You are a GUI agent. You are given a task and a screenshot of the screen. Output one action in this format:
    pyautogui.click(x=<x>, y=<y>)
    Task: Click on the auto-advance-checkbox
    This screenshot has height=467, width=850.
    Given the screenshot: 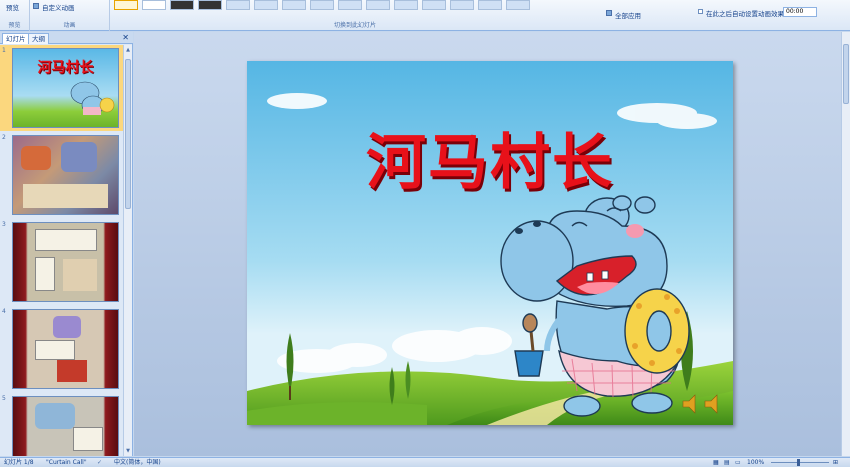 What is the action you would take?
    pyautogui.click(x=700, y=11)
    